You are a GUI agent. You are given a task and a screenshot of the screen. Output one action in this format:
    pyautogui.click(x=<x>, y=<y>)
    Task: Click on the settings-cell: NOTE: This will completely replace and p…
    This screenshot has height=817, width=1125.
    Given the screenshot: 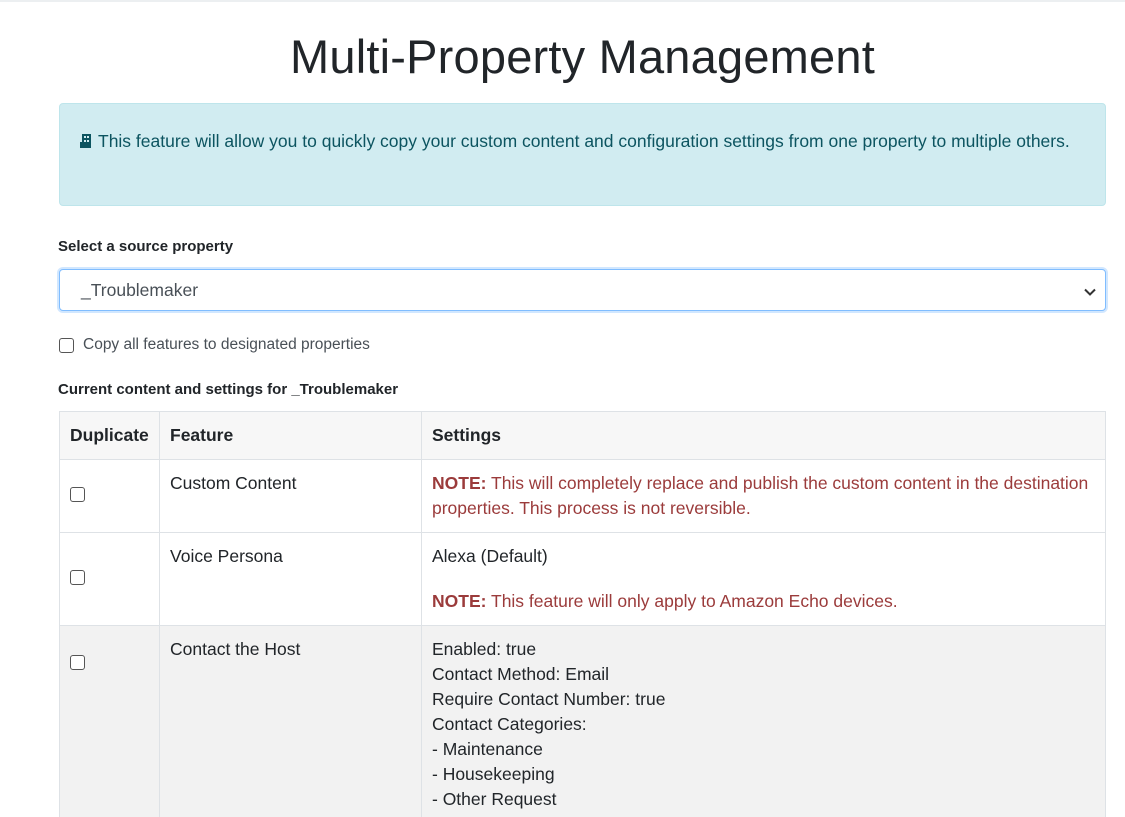 What is the action you would take?
    pyautogui.click(x=763, y=496)
    